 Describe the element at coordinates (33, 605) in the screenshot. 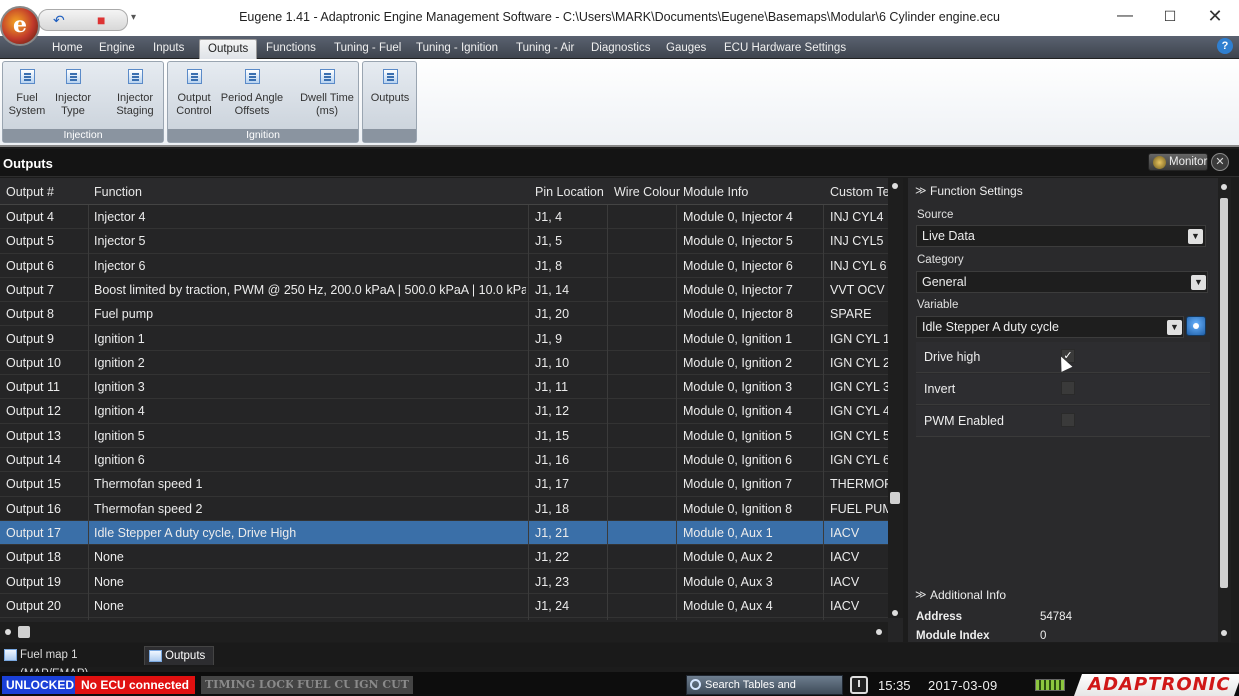

I see `cell-output: Output 20` at that location.